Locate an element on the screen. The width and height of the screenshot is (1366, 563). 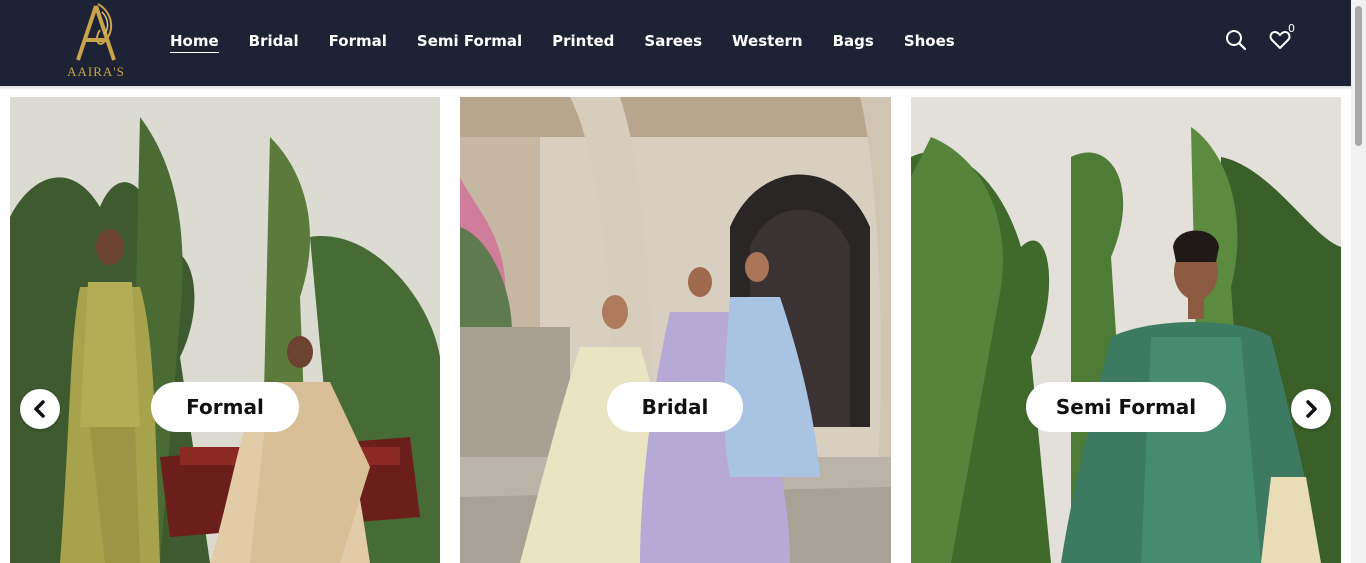
nav-item-home: Home is located at coordinates (194, 42).